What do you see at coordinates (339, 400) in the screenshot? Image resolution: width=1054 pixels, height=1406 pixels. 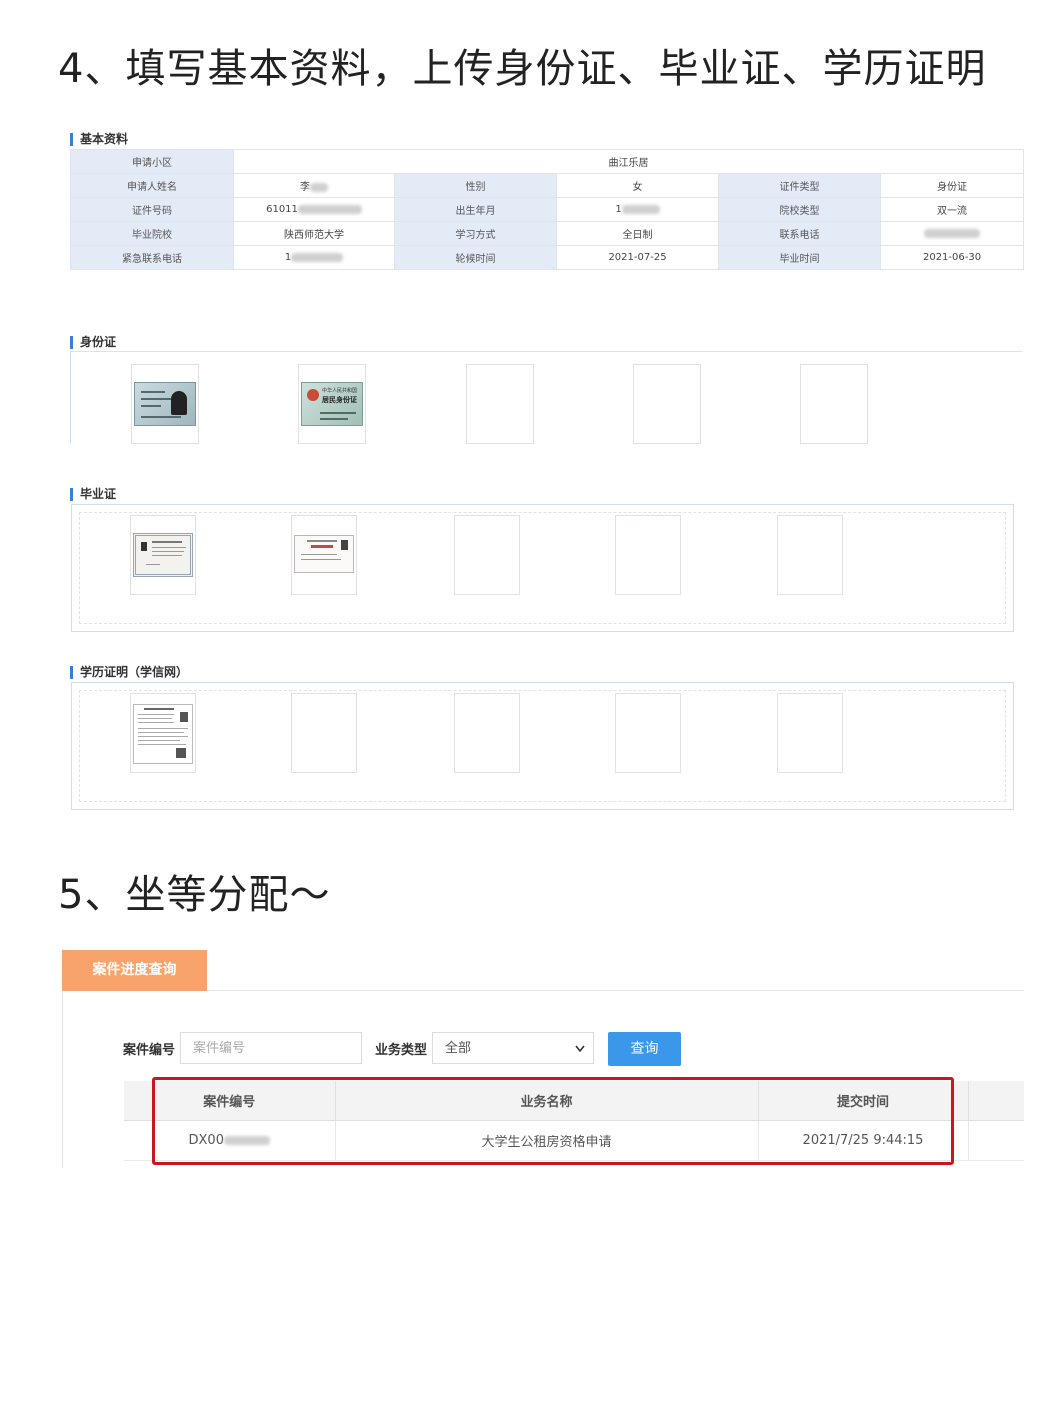 I see `card-title-text: 居民身份证` at bounding box center [339, 400].